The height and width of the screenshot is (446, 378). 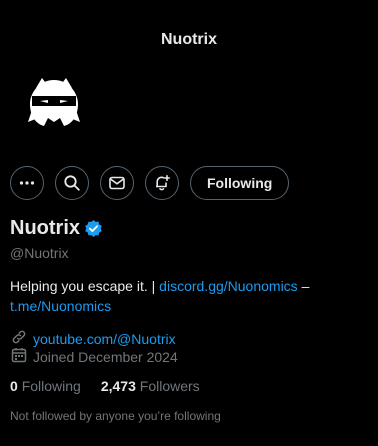 I want to click on following-button: Following, so click(x=240, y=183).